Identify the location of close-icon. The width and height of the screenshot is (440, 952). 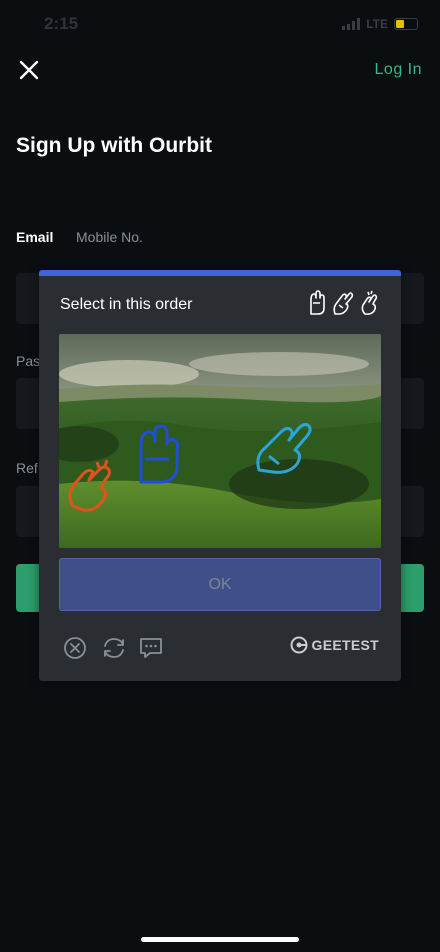
(29, 70).